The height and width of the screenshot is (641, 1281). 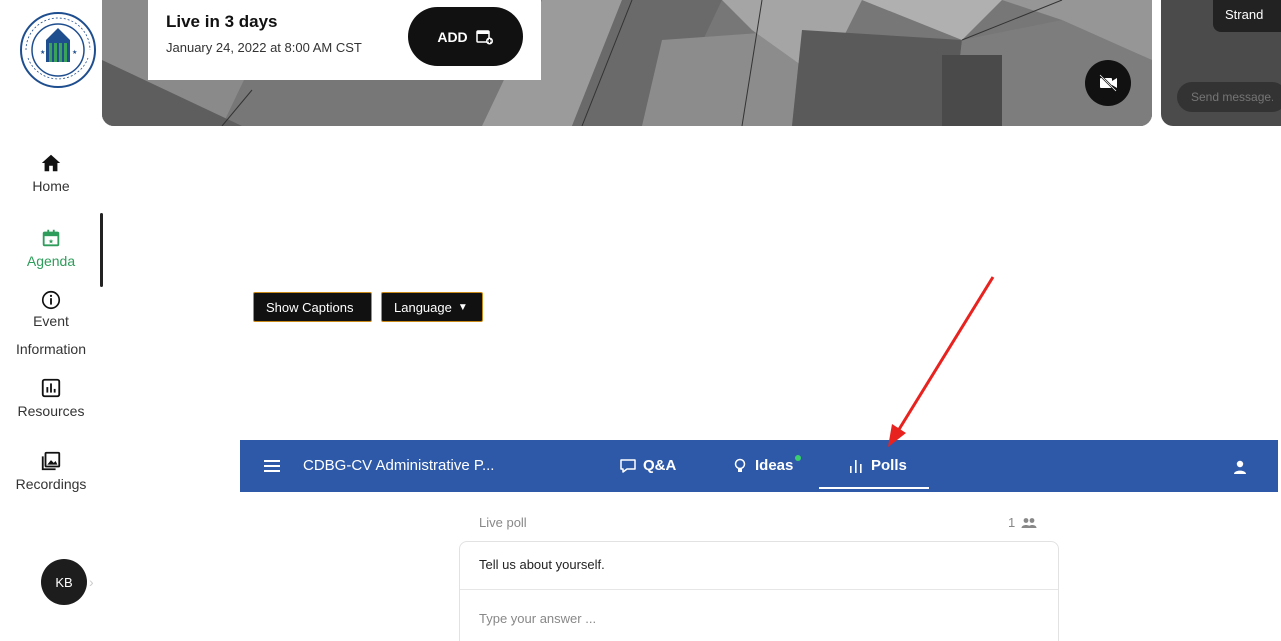 I want to click on poll-card, so click(x=759, y=591).